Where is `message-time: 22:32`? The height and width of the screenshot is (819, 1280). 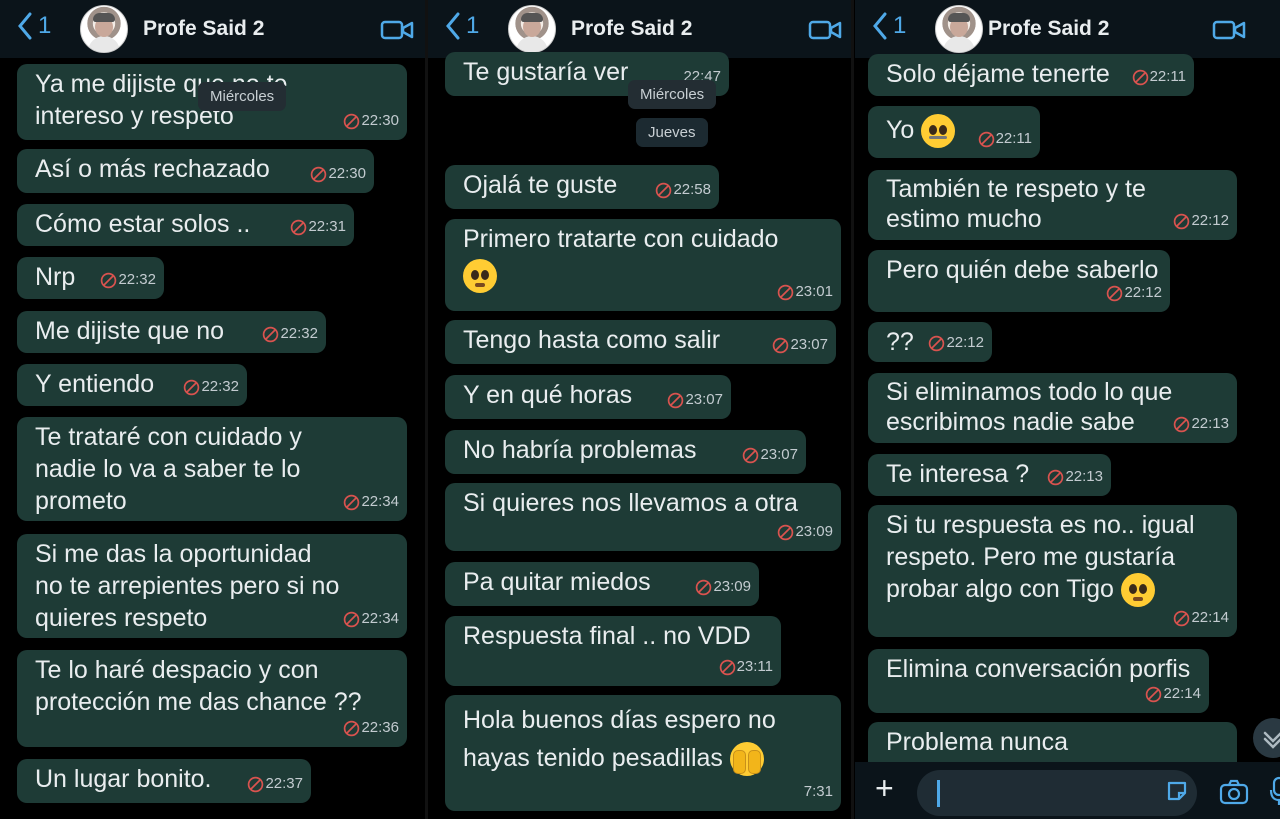 message-time: 22:32 is located at coordinates (137, 279).